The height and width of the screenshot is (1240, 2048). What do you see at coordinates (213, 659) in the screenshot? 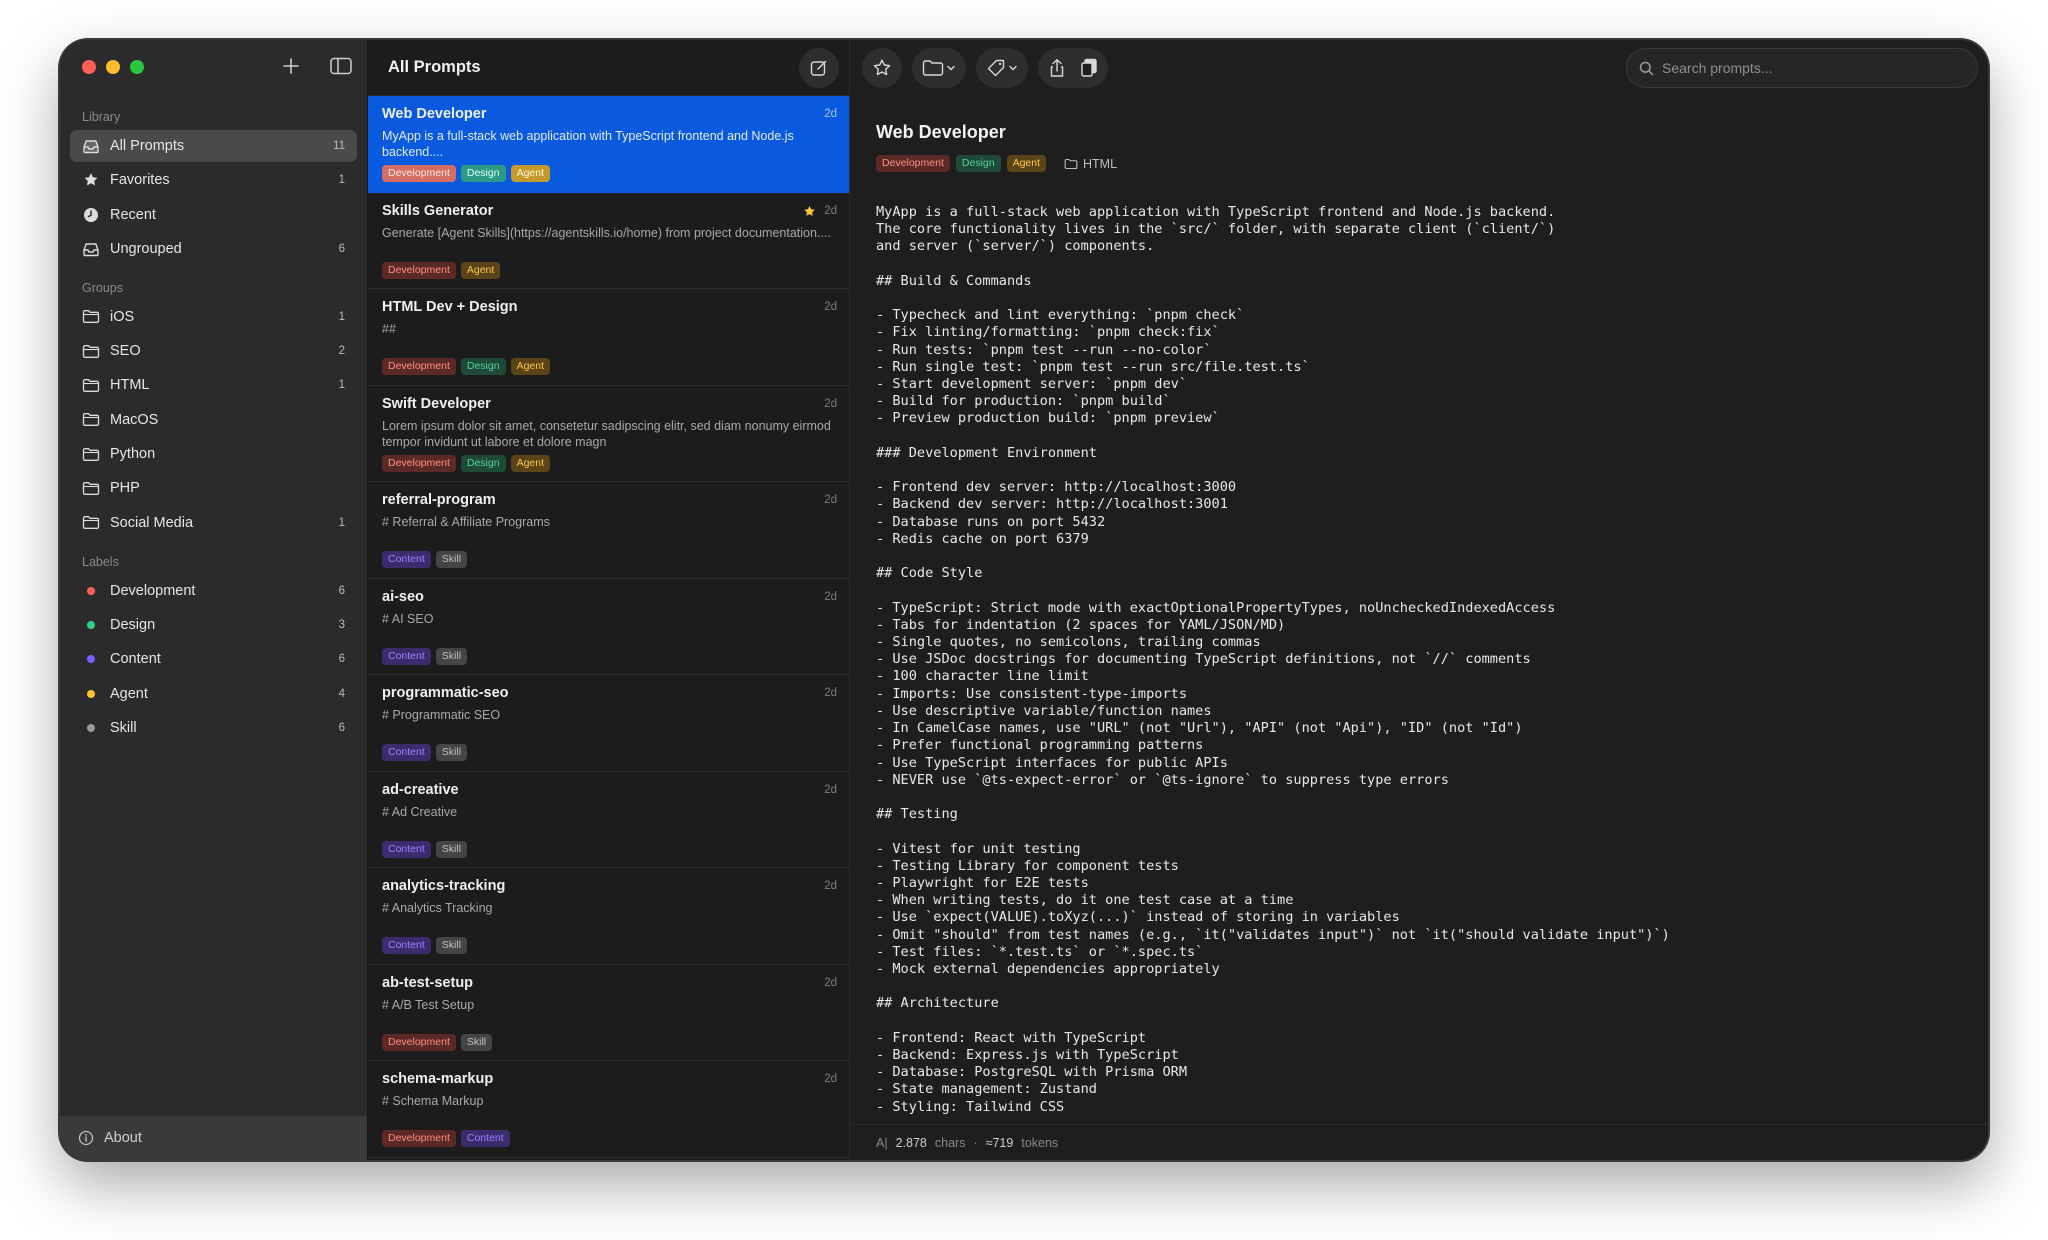
I see `sidebar-item-content: Content 6` at bounding box center [213, 659].